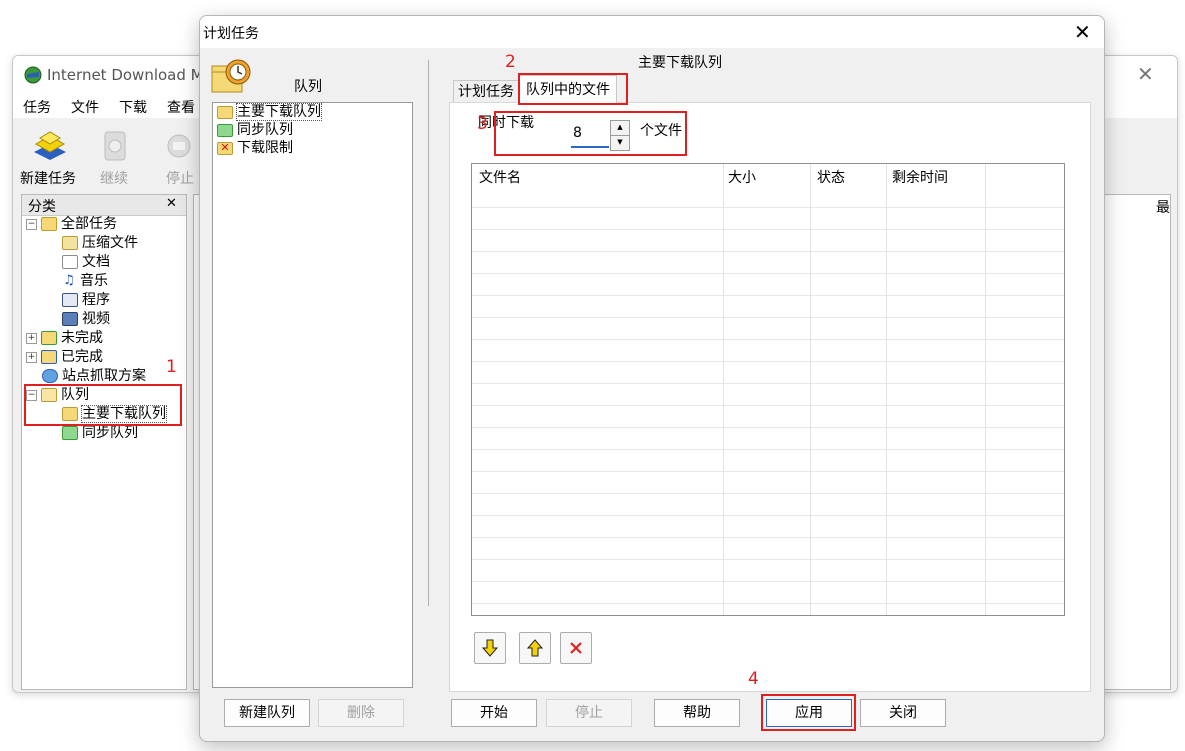 The image size is (1185, 751). What do you see at coordinates (82, 338) in the screenshot?
I see `tree-label: 未完成` at bounding box center [82, 338].